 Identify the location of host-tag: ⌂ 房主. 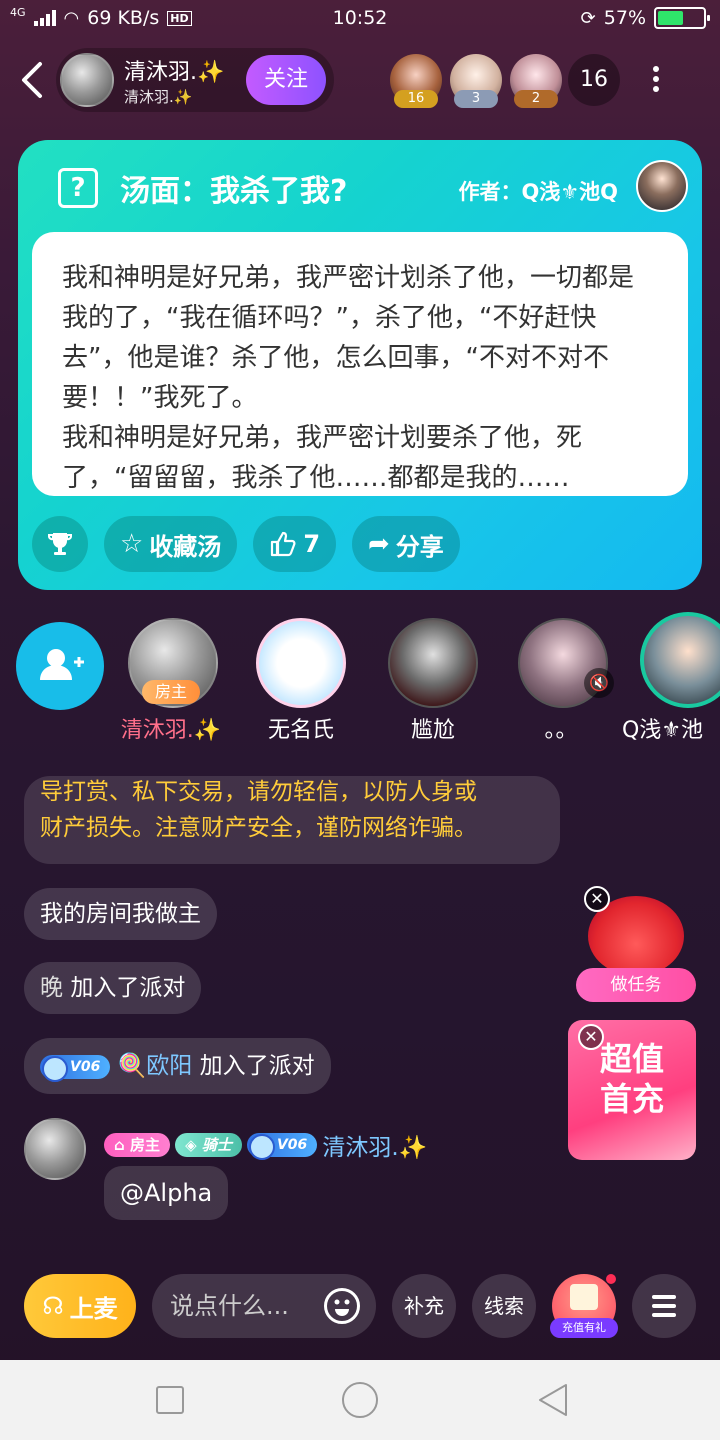
(137, 1145).